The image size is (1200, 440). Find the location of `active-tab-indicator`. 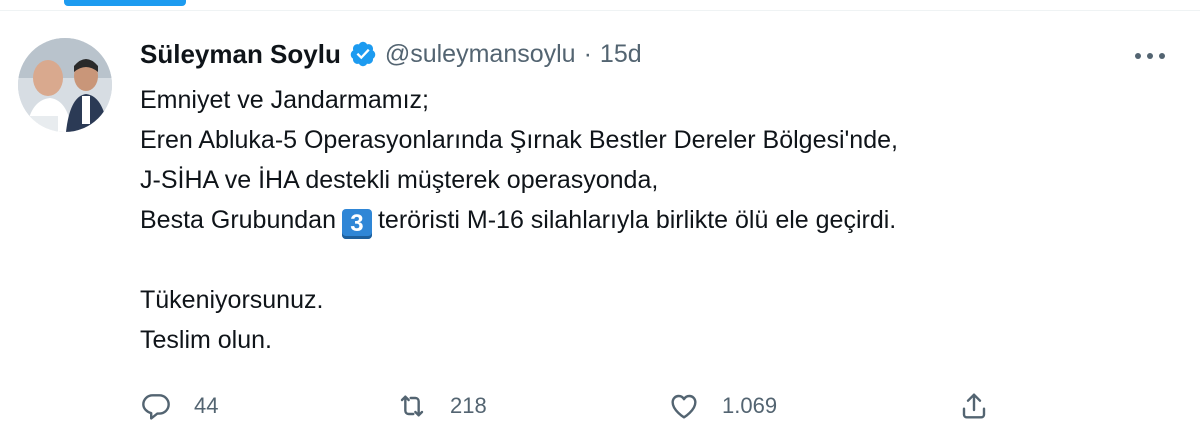

active-tab-indicator is located at coordinates (125, 3).